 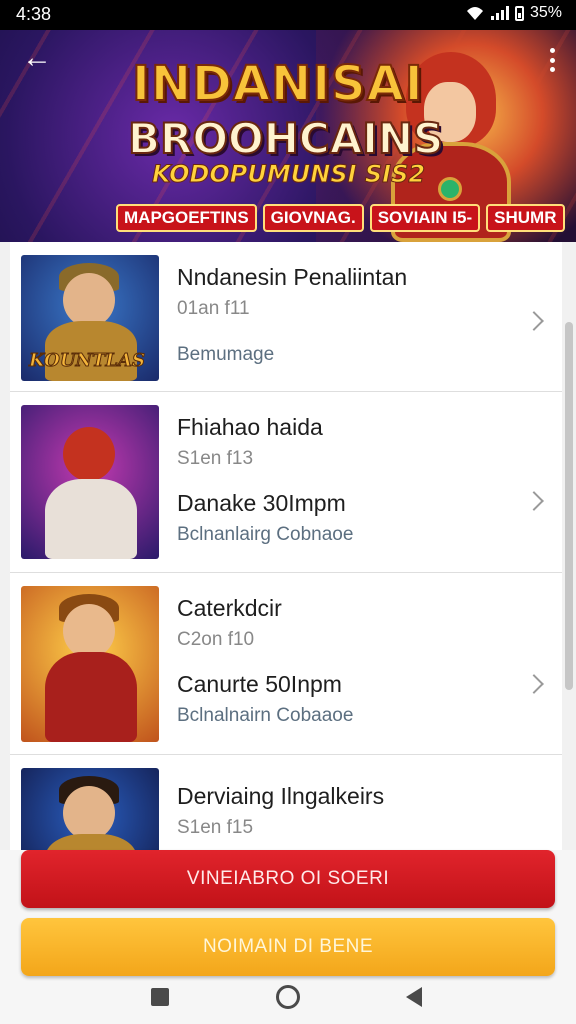 I want to click on battery-level: 35%, so click(x=545, y=12).